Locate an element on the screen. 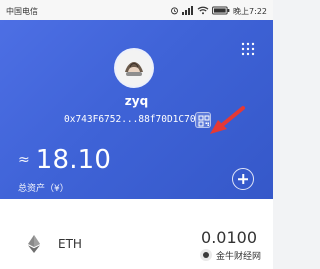 This screenshot has width=320, height=269. watermark: 金牛财经网 is located at coordinates (230, 255).